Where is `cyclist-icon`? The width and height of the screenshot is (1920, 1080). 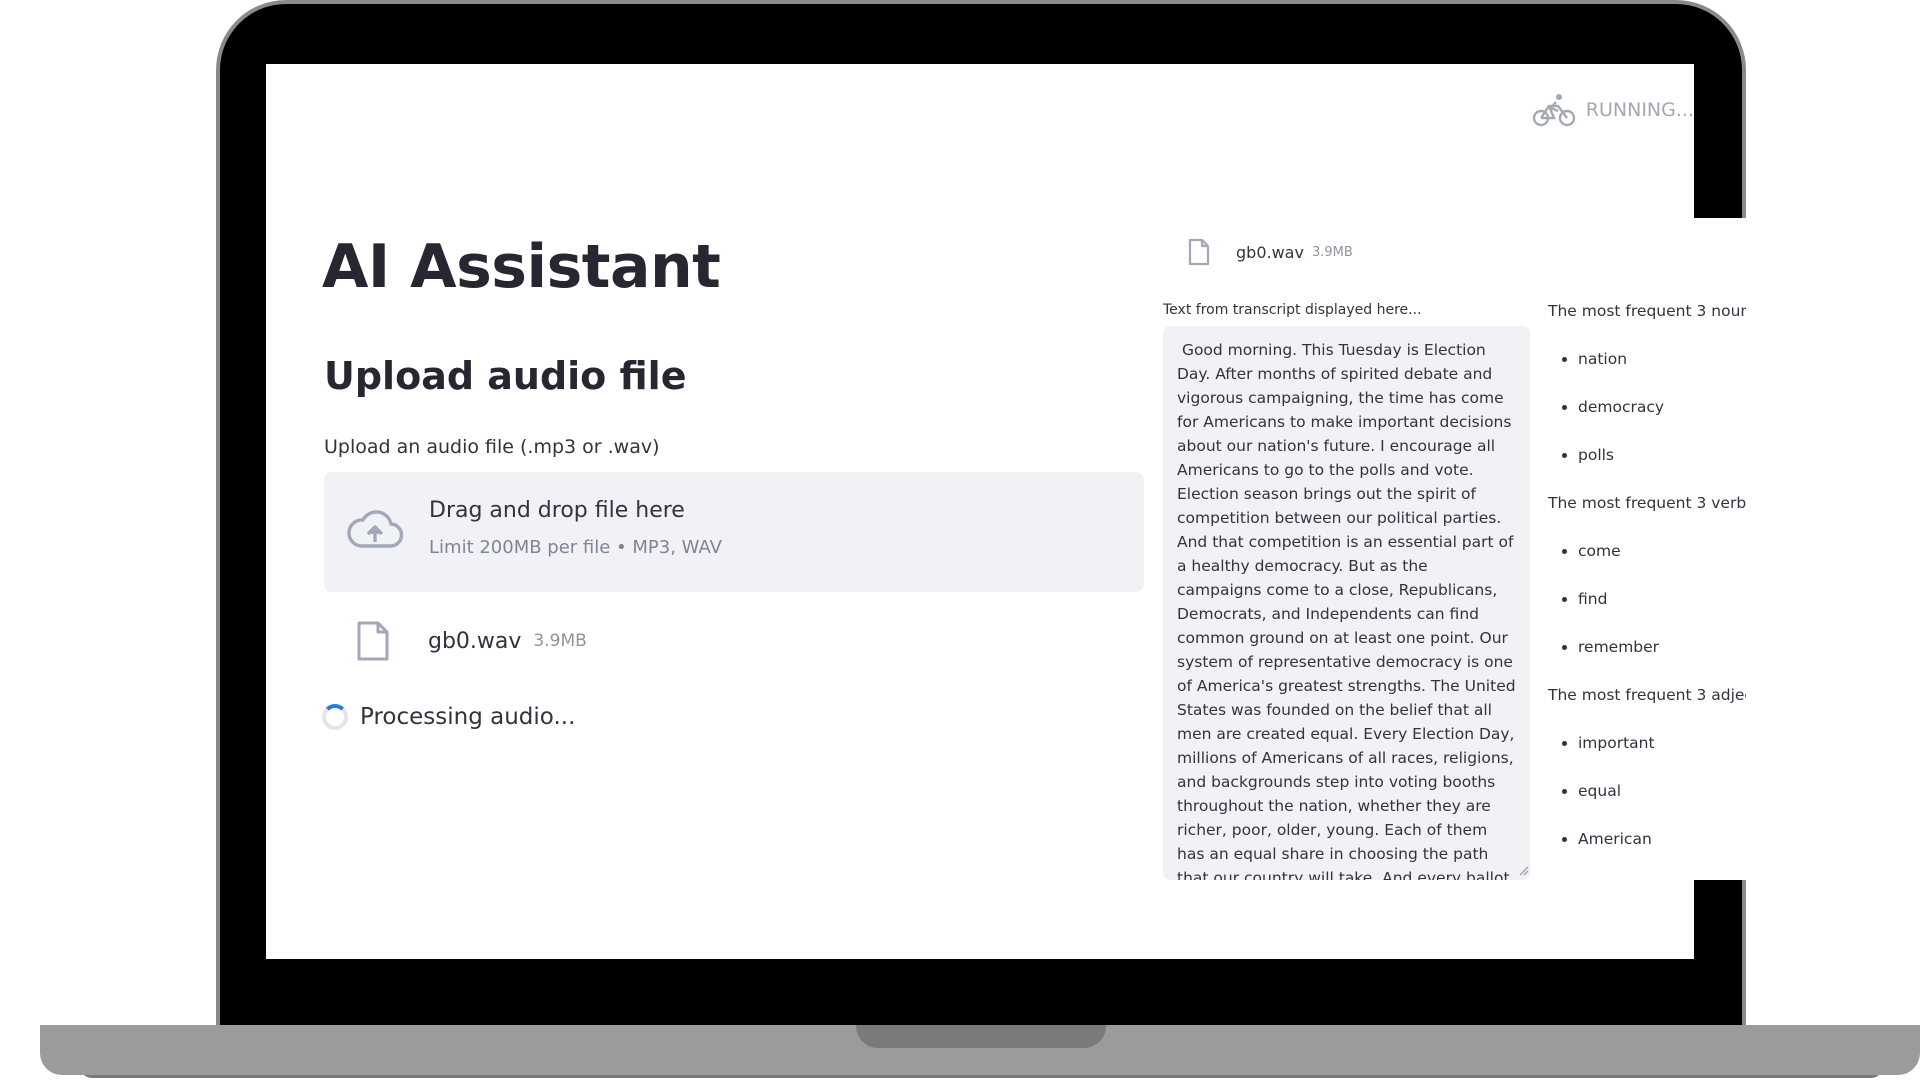 cyclist-icon is located at coordinates (1553, 110).